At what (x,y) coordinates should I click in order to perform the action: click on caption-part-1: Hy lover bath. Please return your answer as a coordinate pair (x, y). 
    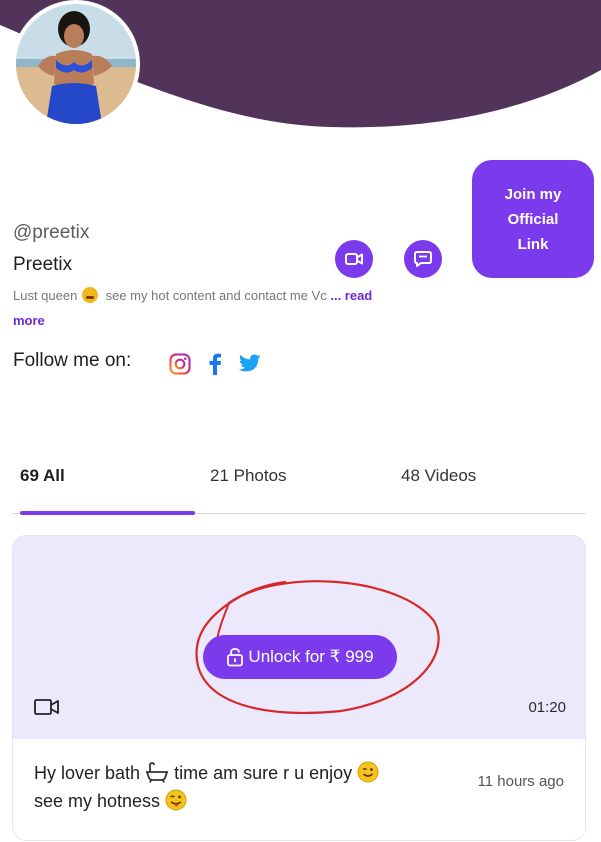
    Looking at the image, I should click on (87, 773).